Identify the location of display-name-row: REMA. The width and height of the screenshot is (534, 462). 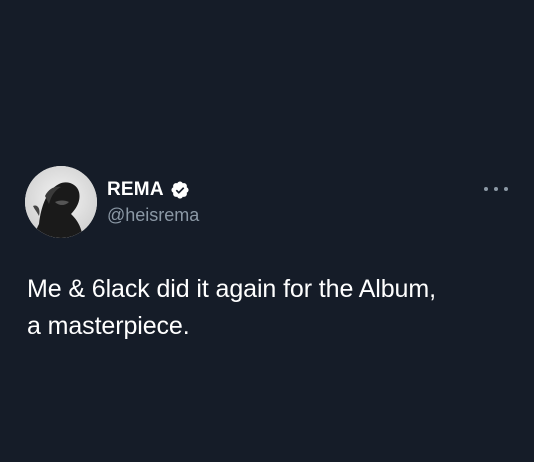
(148, 190).